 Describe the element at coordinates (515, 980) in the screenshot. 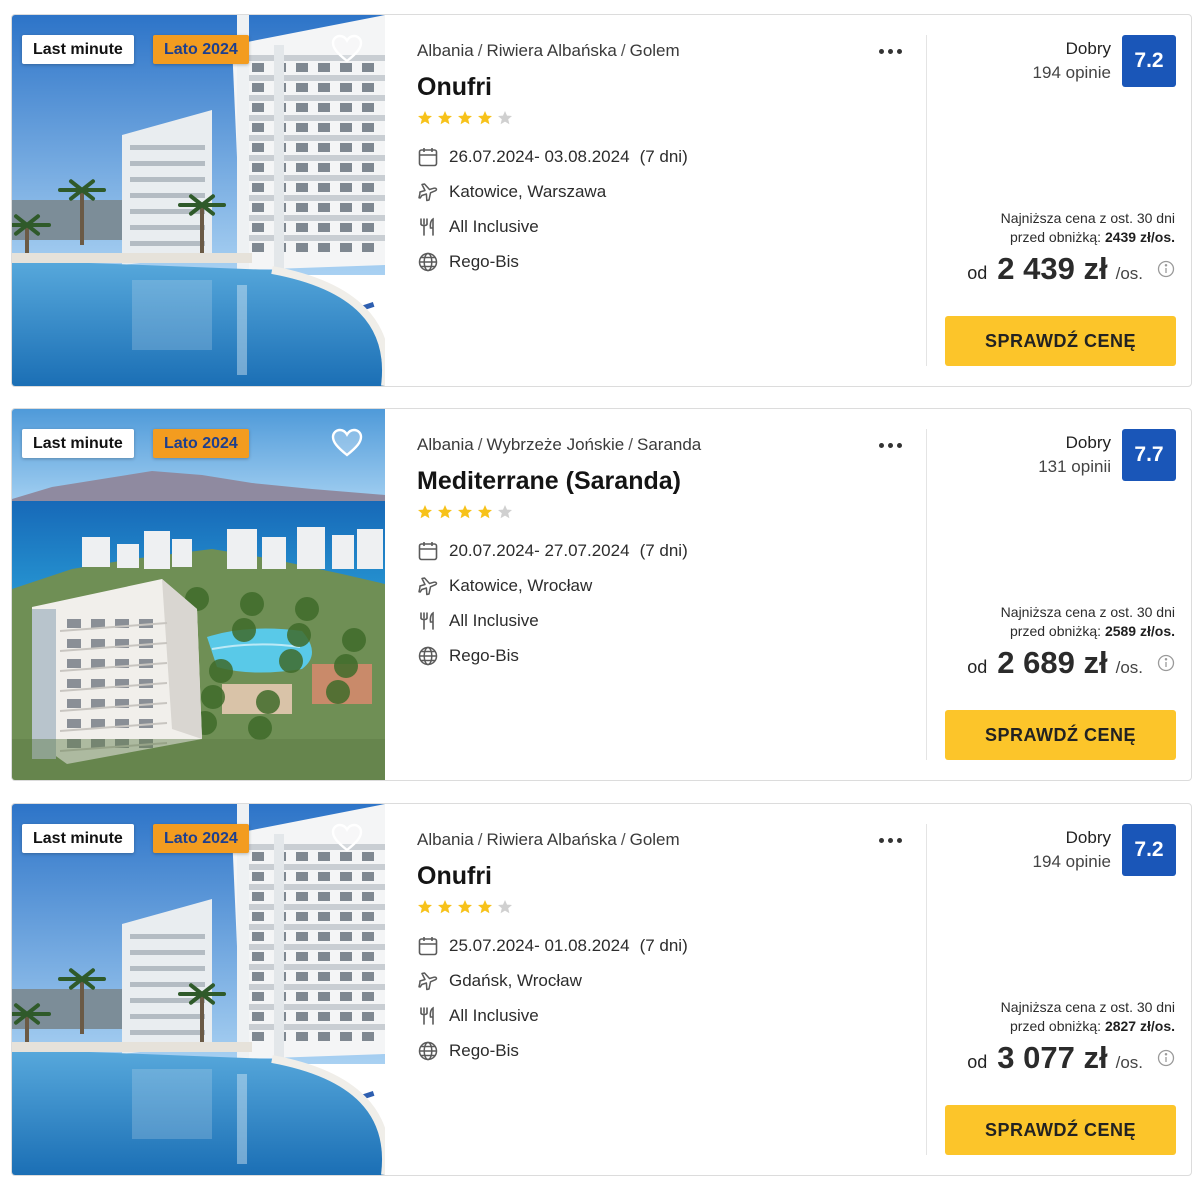

I see `departure-text: Gdańsk, Wrocław` at that location.